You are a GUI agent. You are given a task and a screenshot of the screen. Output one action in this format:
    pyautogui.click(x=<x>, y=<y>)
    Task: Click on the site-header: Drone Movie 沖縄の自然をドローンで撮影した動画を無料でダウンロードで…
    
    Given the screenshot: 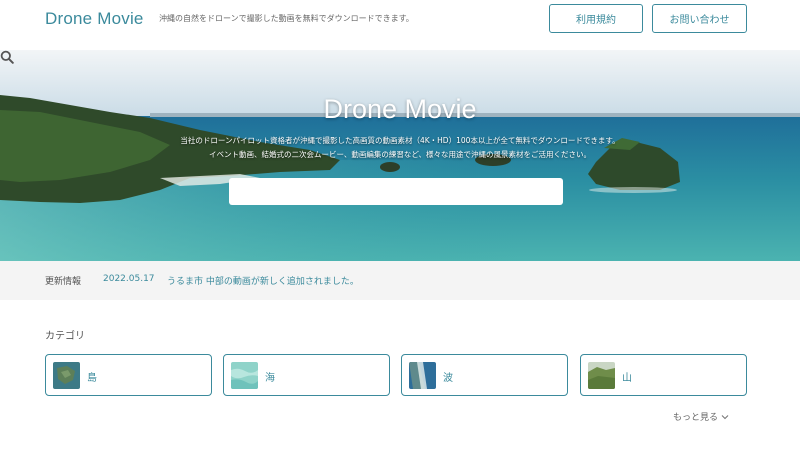 What is the action you would take?
    pyautogui.click(x=400, y=25)
    